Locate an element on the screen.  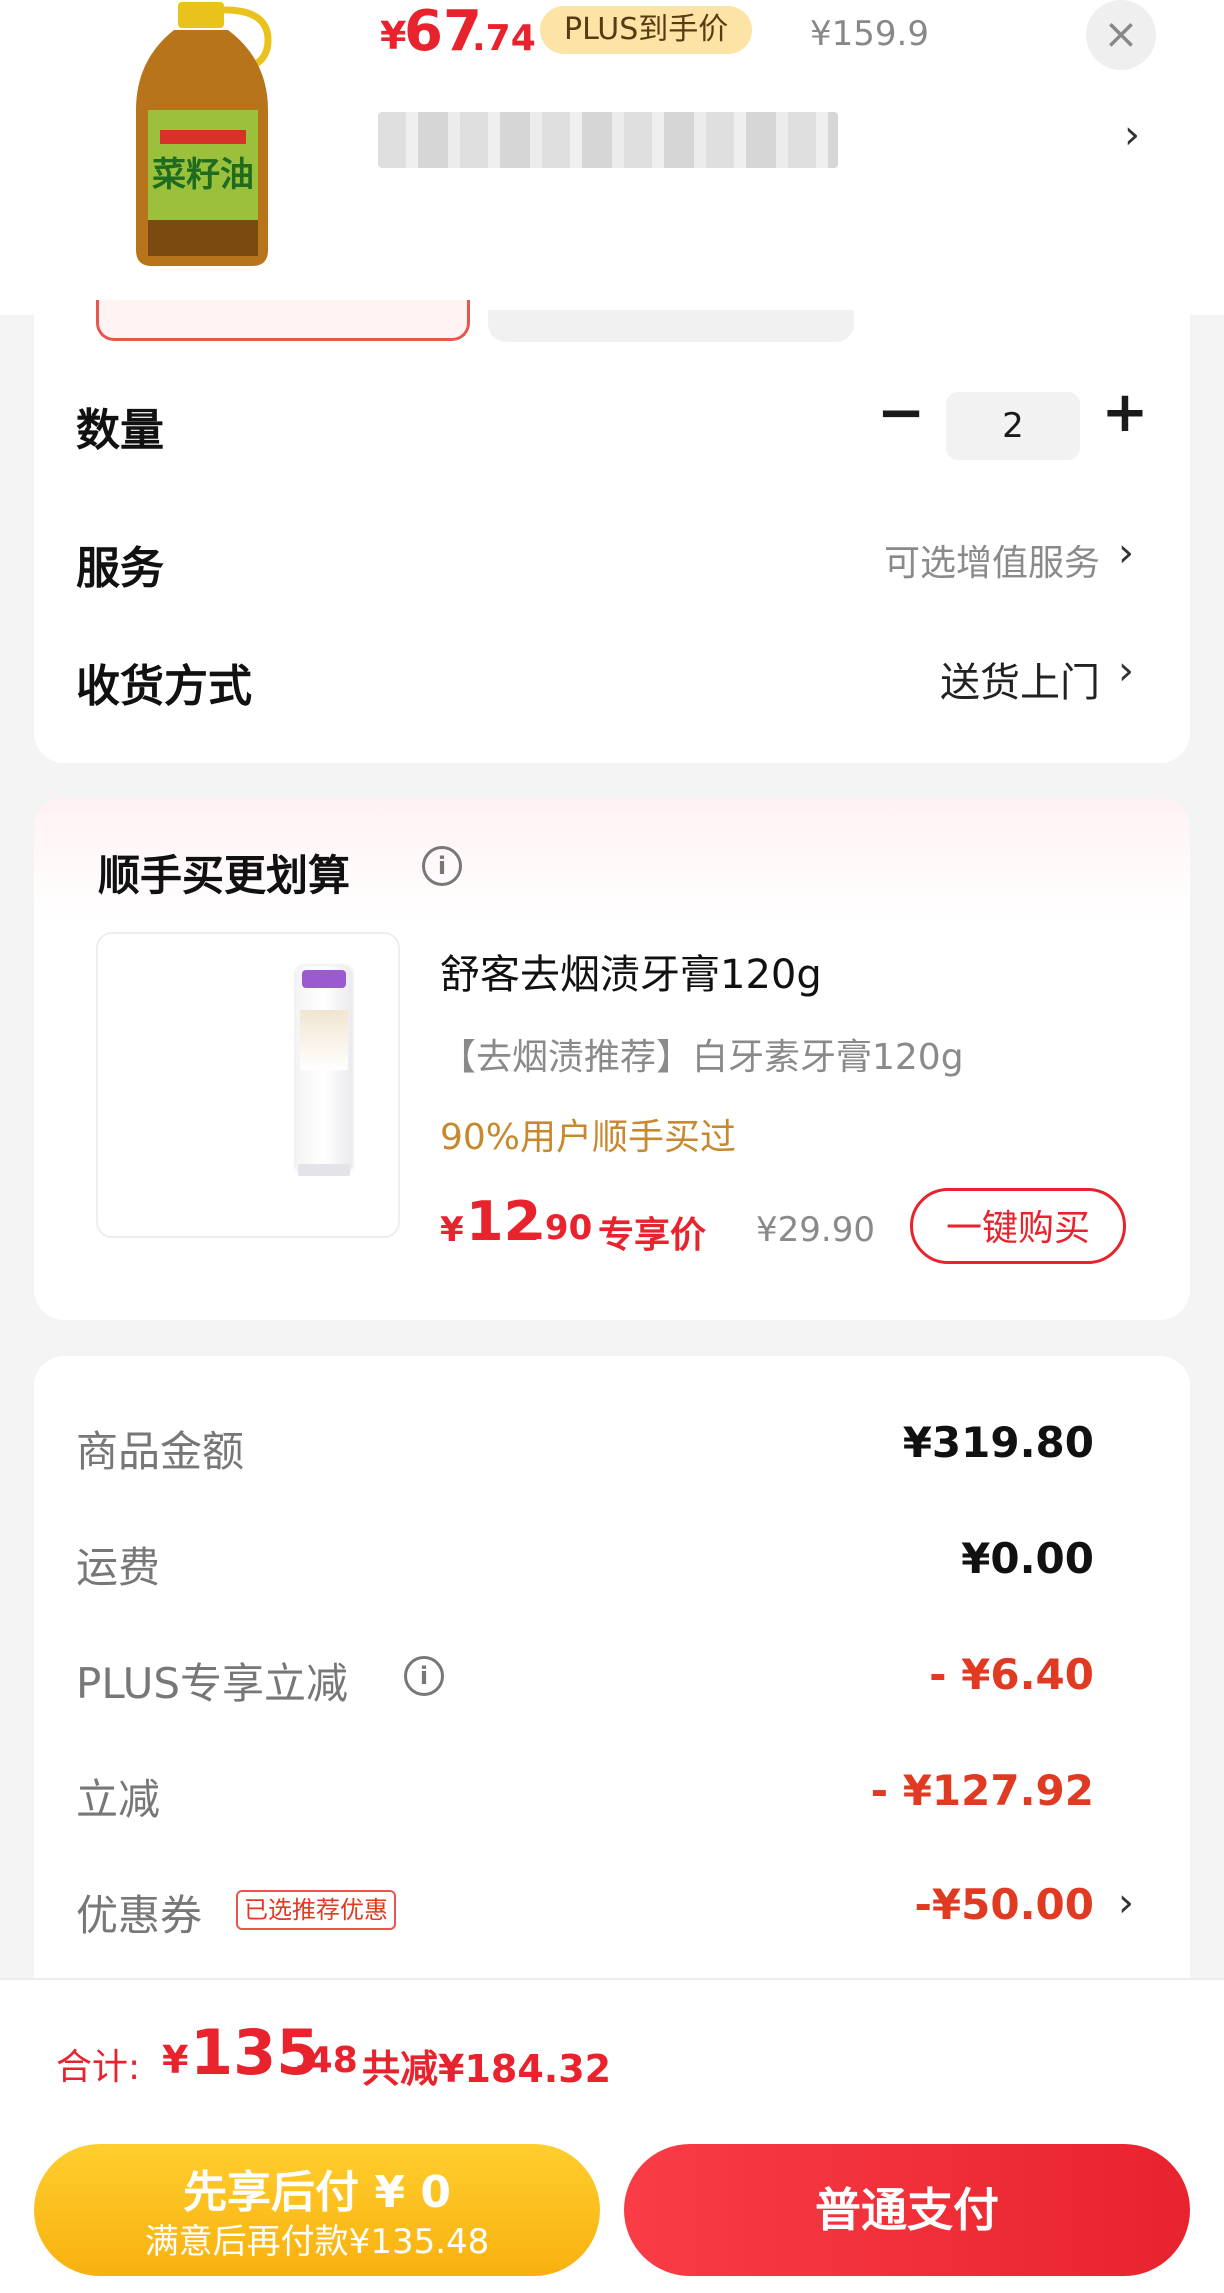
recommend-title: 顺手买更划算 is located at coordinates (224, 875).